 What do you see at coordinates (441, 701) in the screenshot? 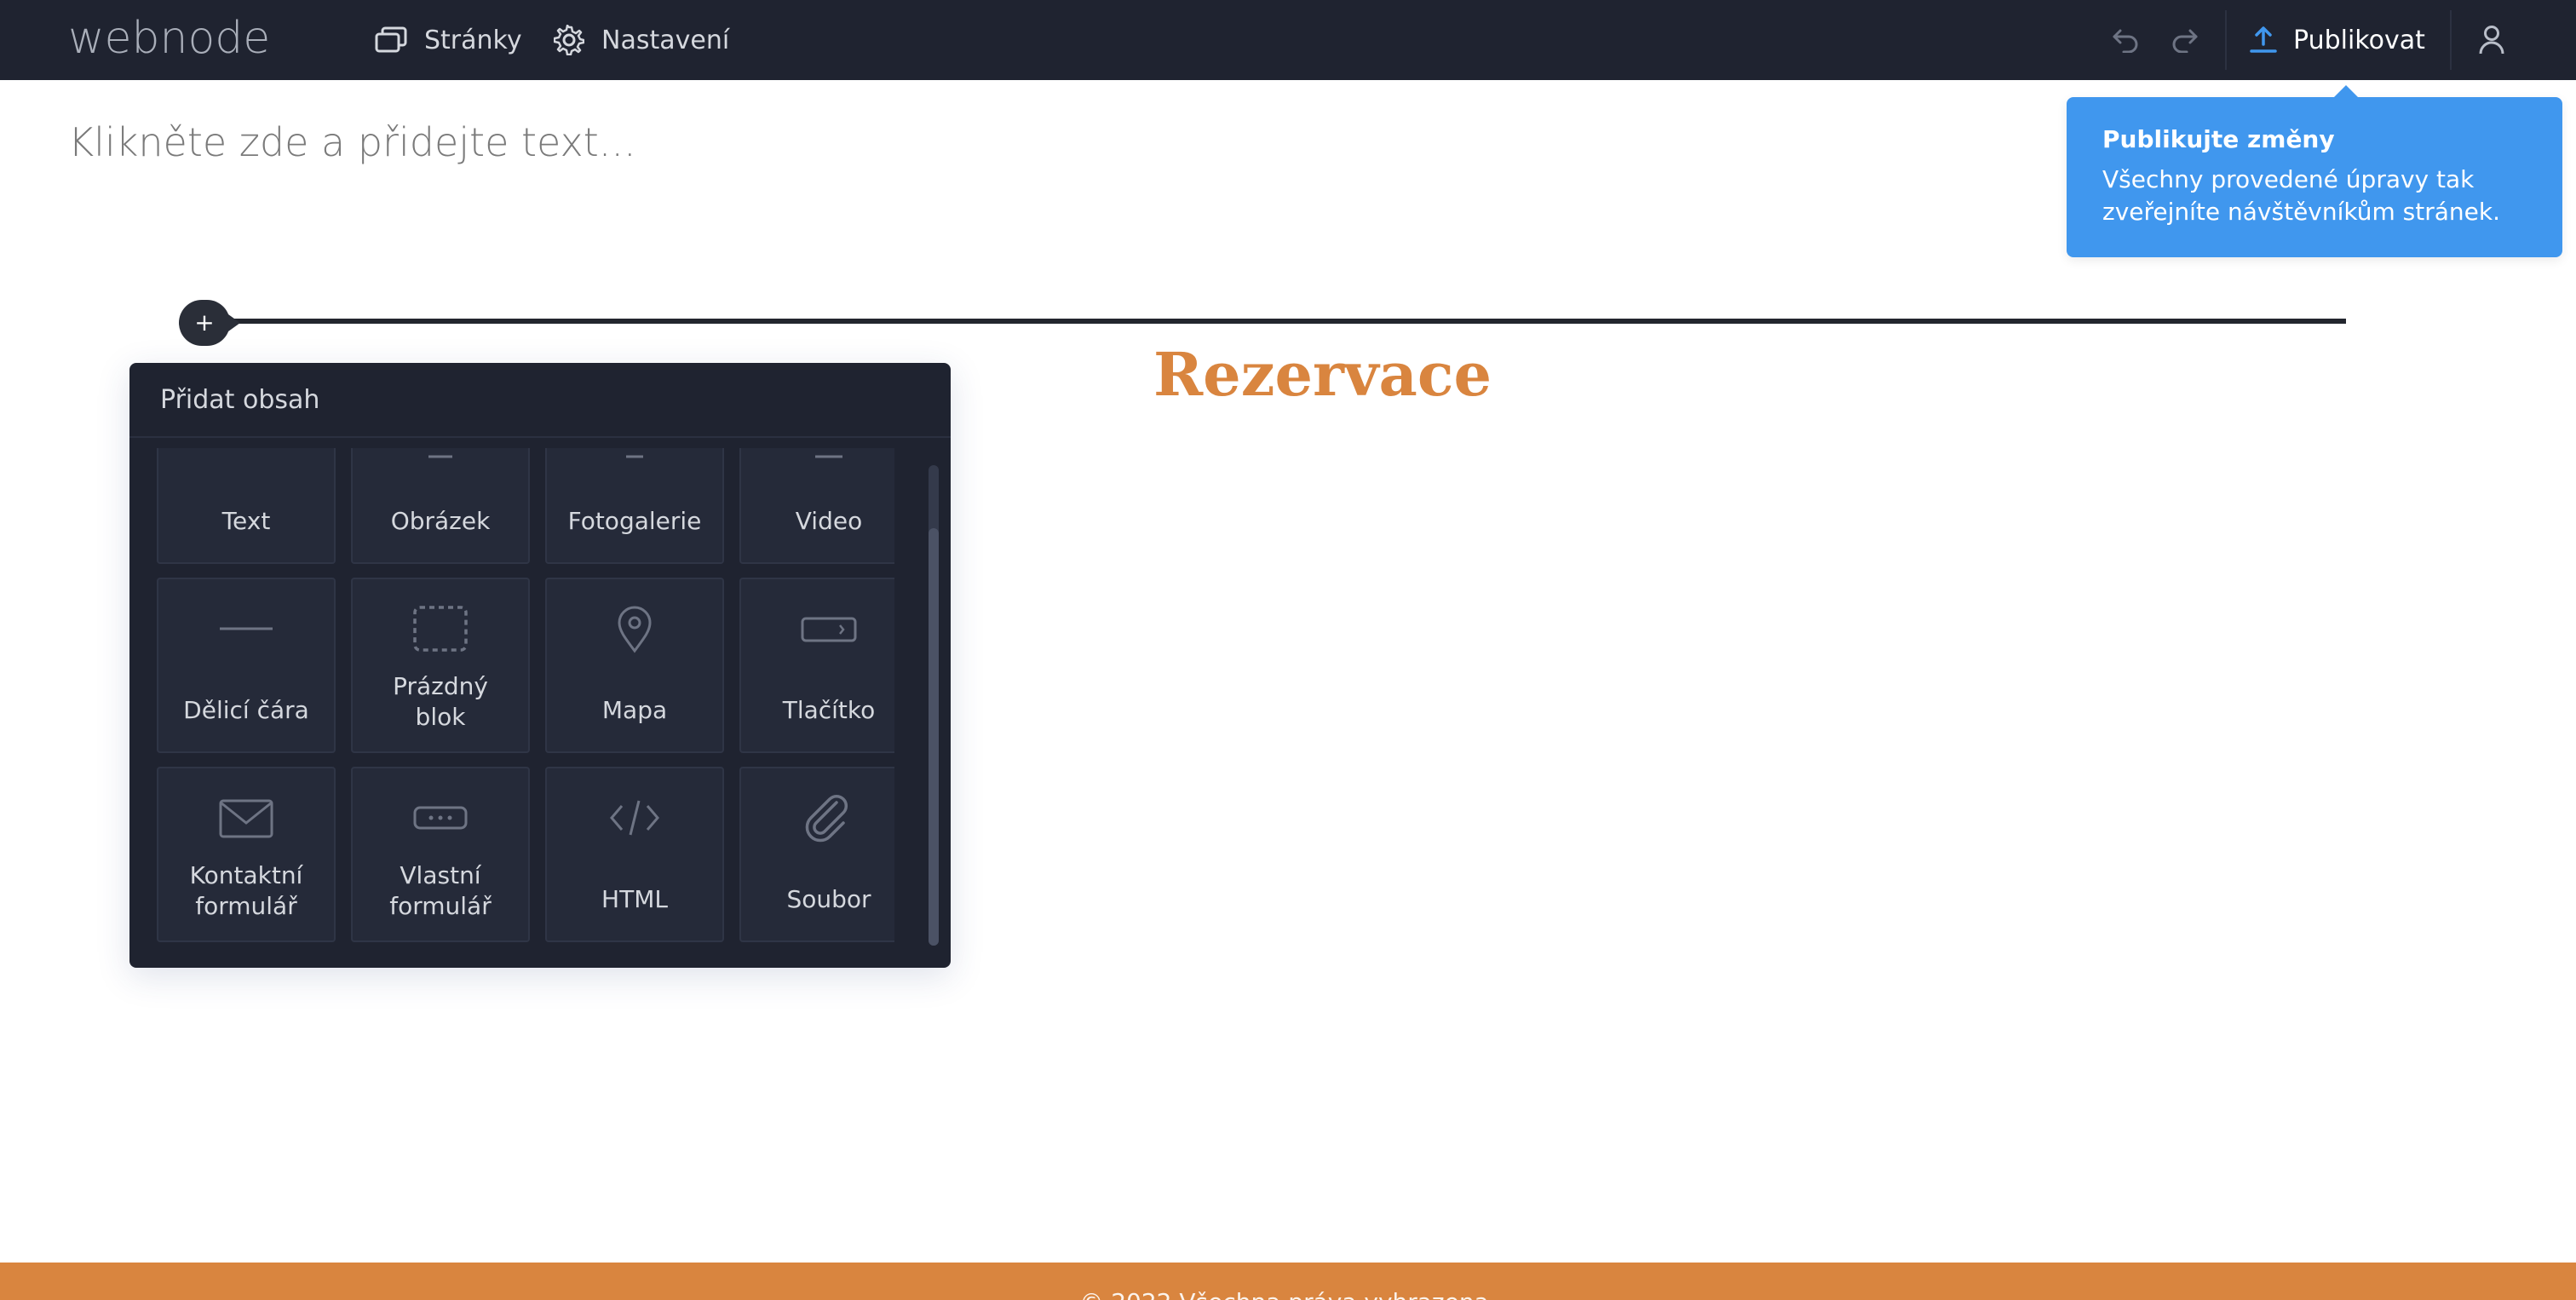
I see `tile-label: Prázdný blok` at bounding box center [441, 701].